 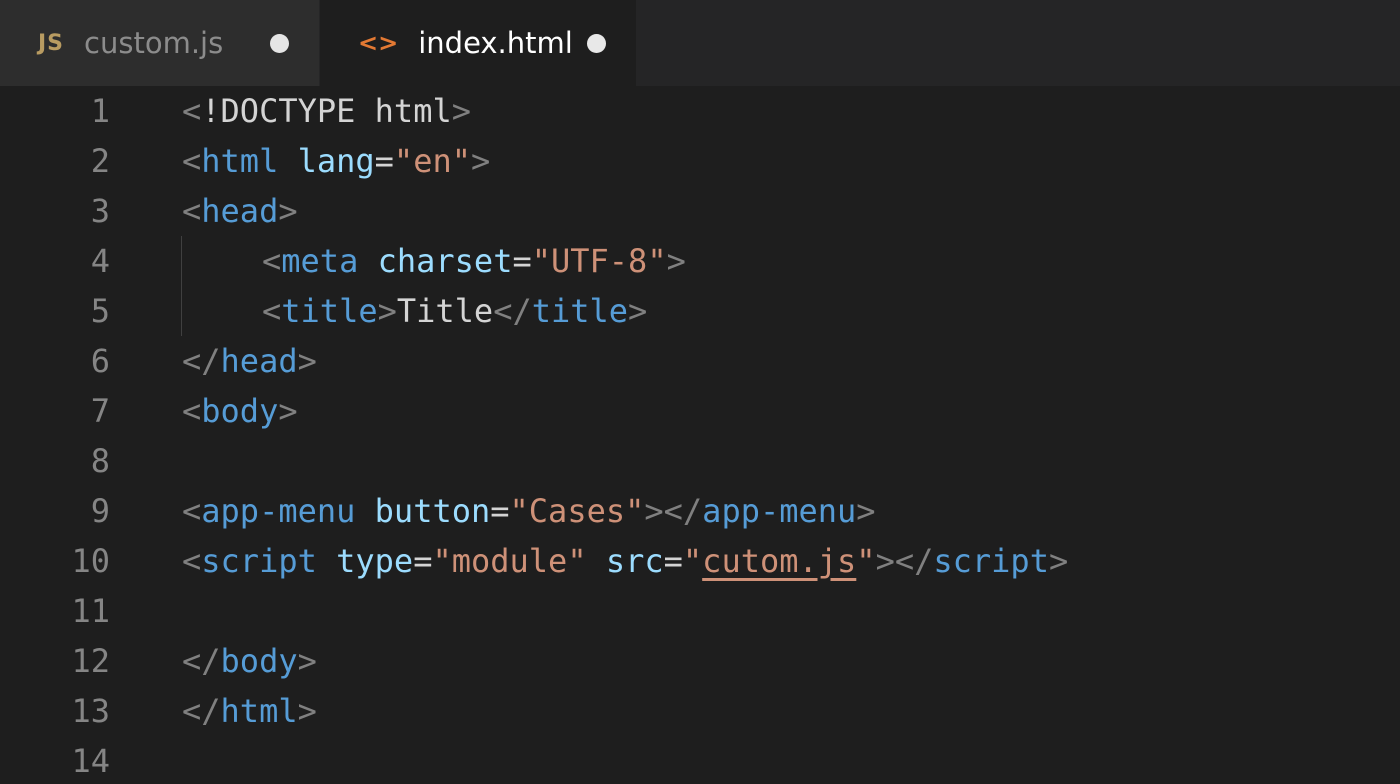 I want to click on src-file-link: cutom.js, so click(x=779, y=561).